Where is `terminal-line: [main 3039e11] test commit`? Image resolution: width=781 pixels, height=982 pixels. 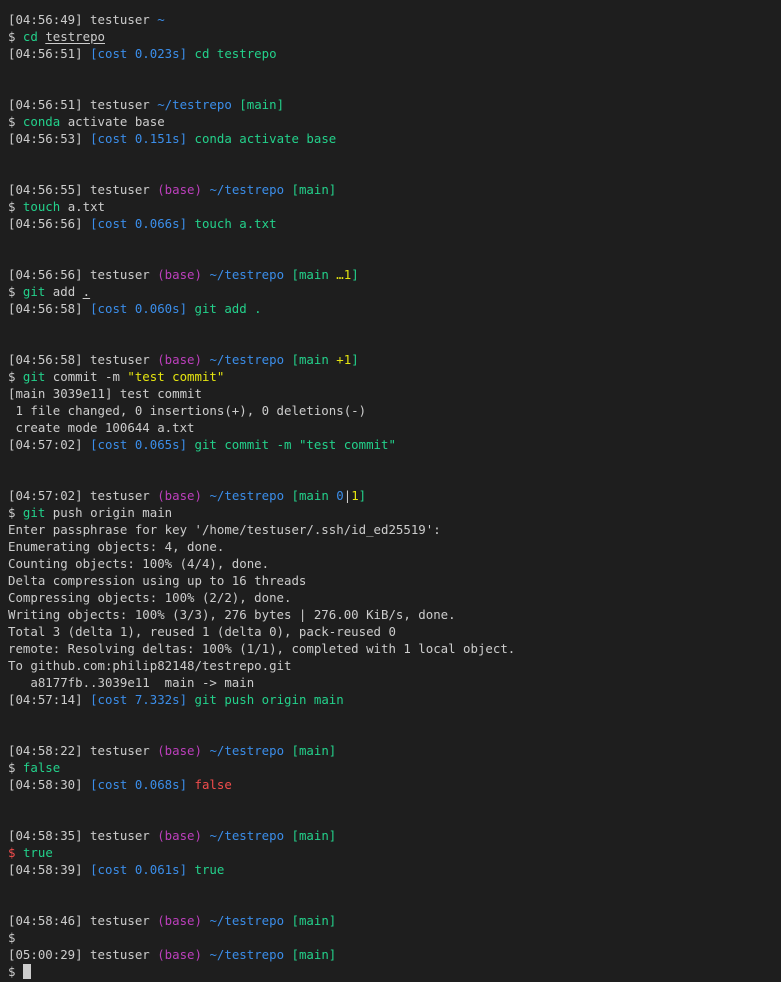 terminal-line: [main 3039e11] test commit is located at coordinates (394, 393).